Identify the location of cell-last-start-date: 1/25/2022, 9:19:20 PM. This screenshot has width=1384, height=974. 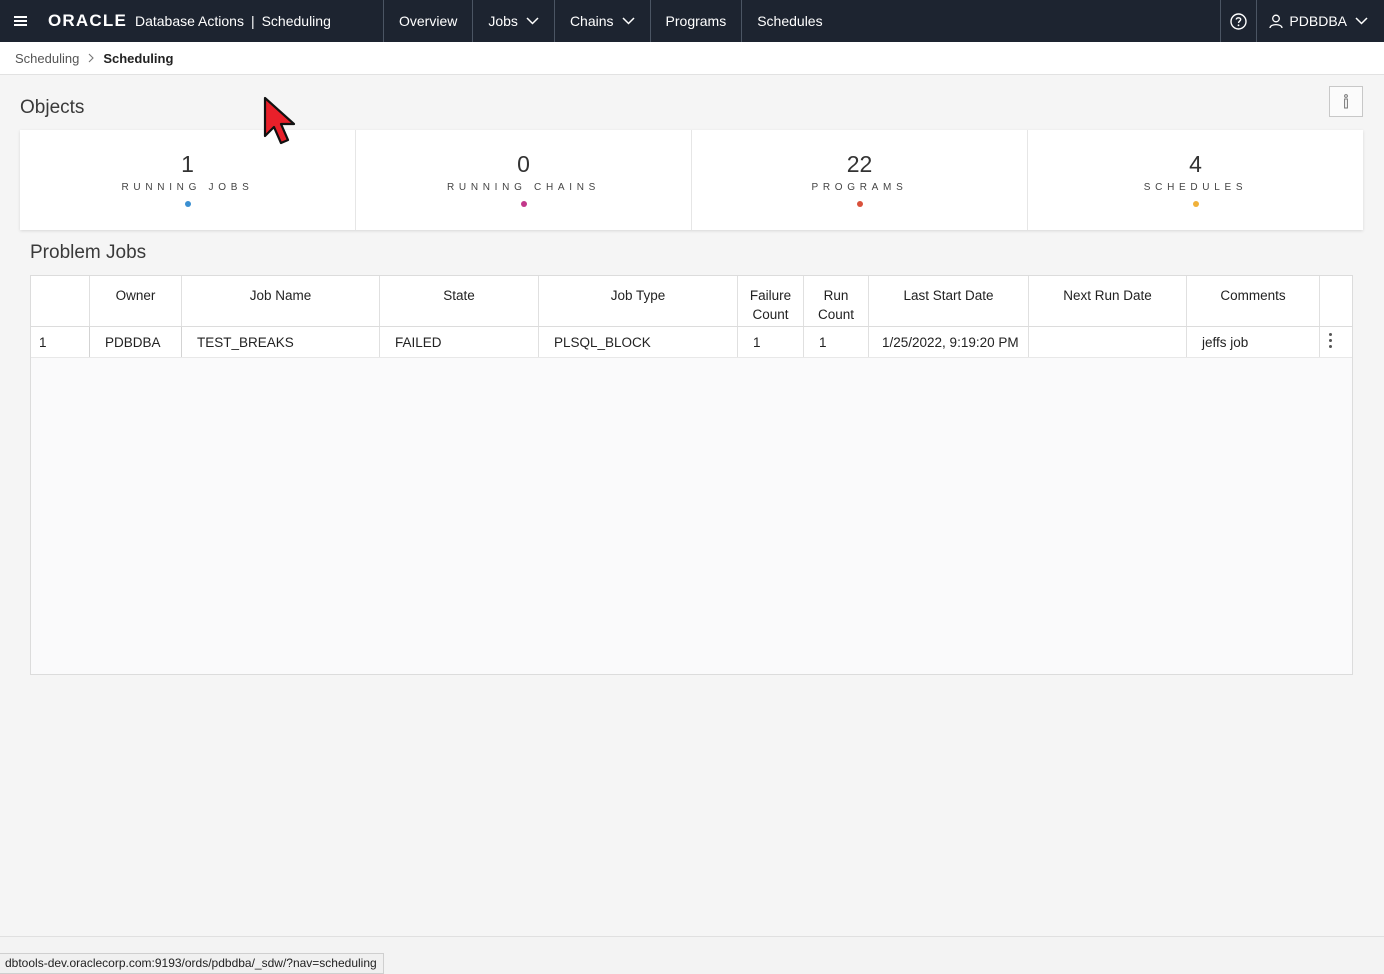
(949, 342).